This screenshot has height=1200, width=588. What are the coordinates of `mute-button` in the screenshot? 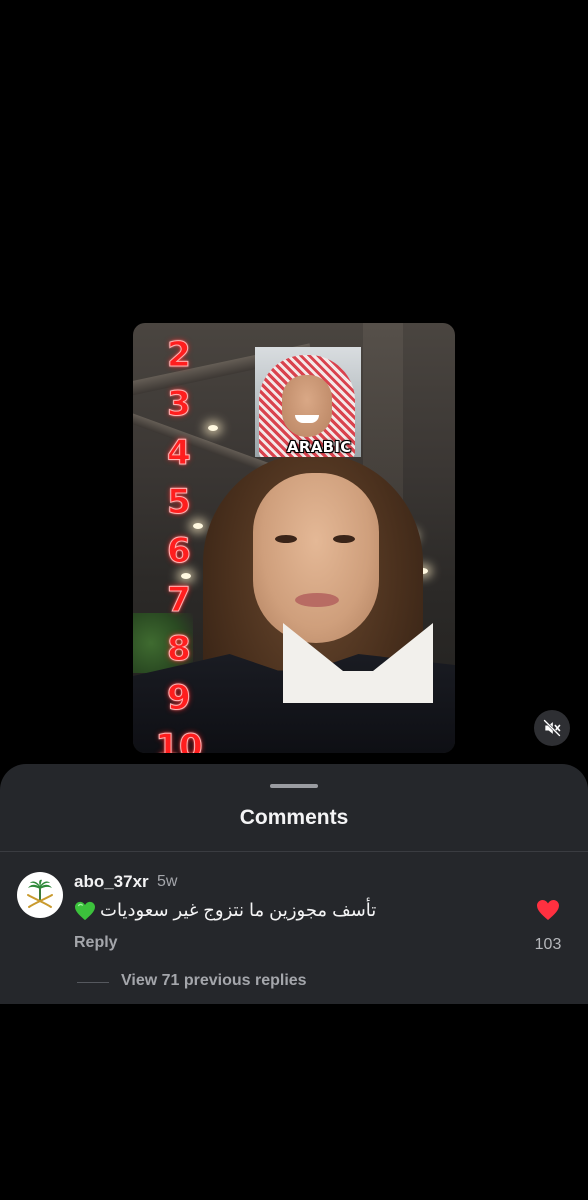 It's located at (552, 728).